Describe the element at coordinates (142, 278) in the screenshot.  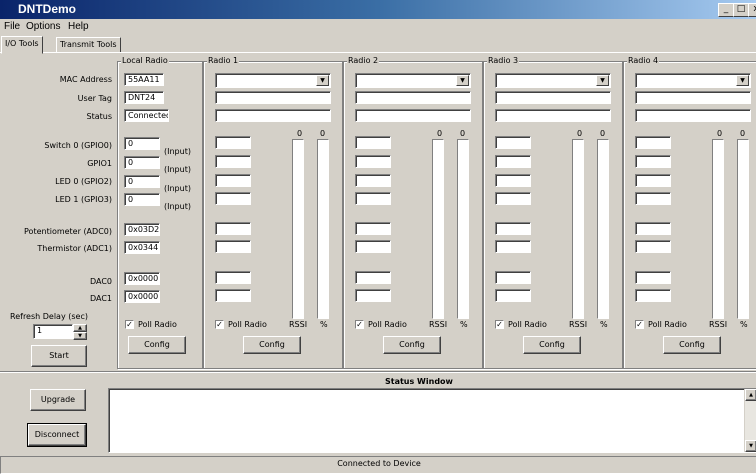
I see `local-dac0-field: 0x0000` at that location.